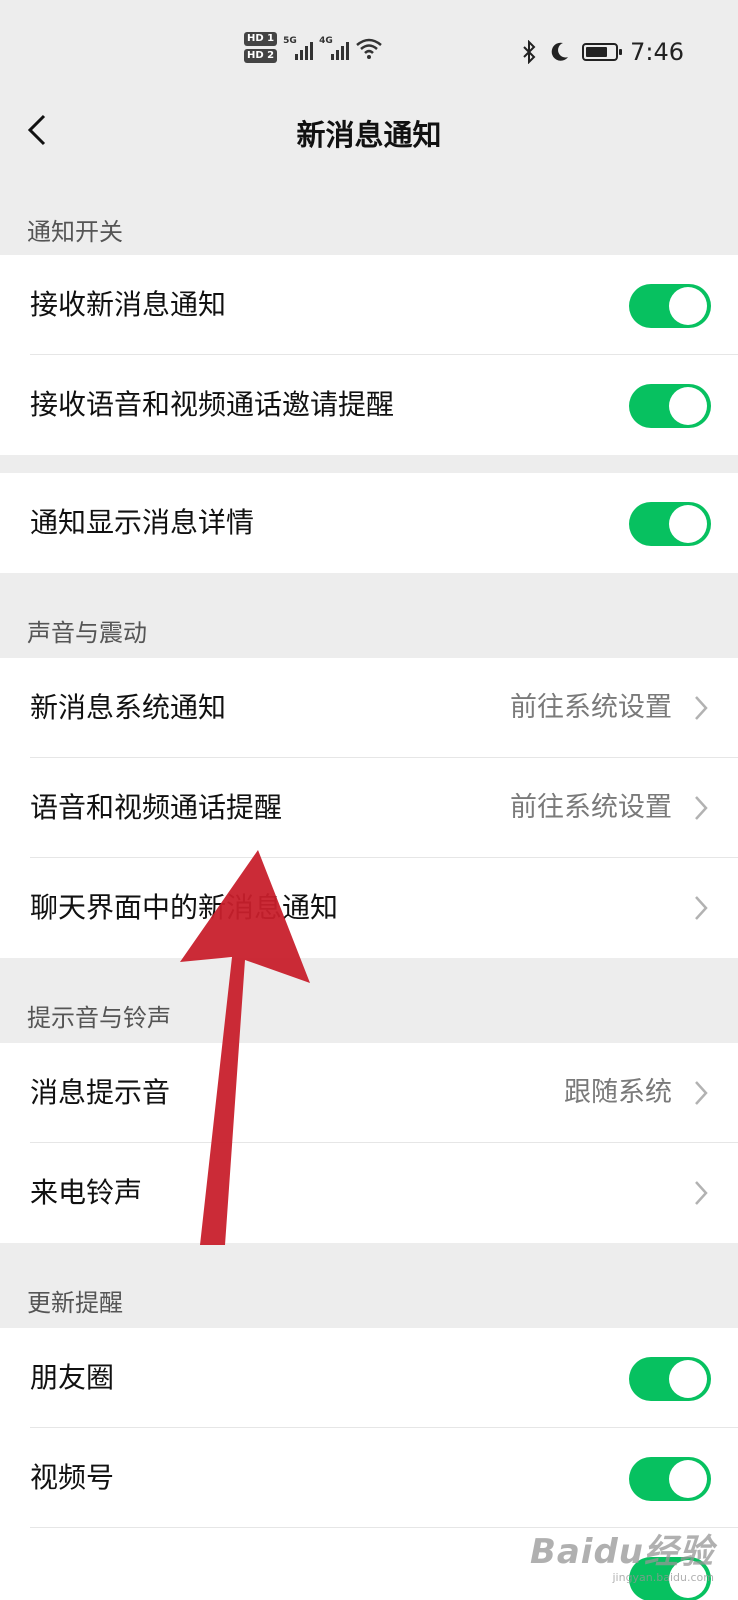 The height and width of the screenshot is (1600, 738). Describe the element at coordinates (72, 1477) in the screenshot. I see `row-label: 视频号` at that location.